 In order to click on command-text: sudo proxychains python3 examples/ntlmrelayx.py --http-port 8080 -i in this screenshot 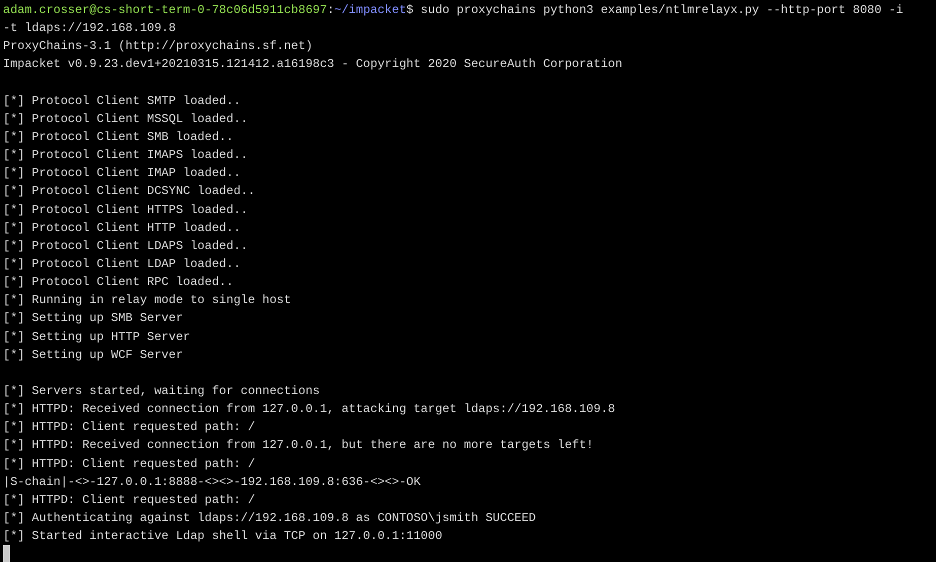, I will do `click(662, 10)`.